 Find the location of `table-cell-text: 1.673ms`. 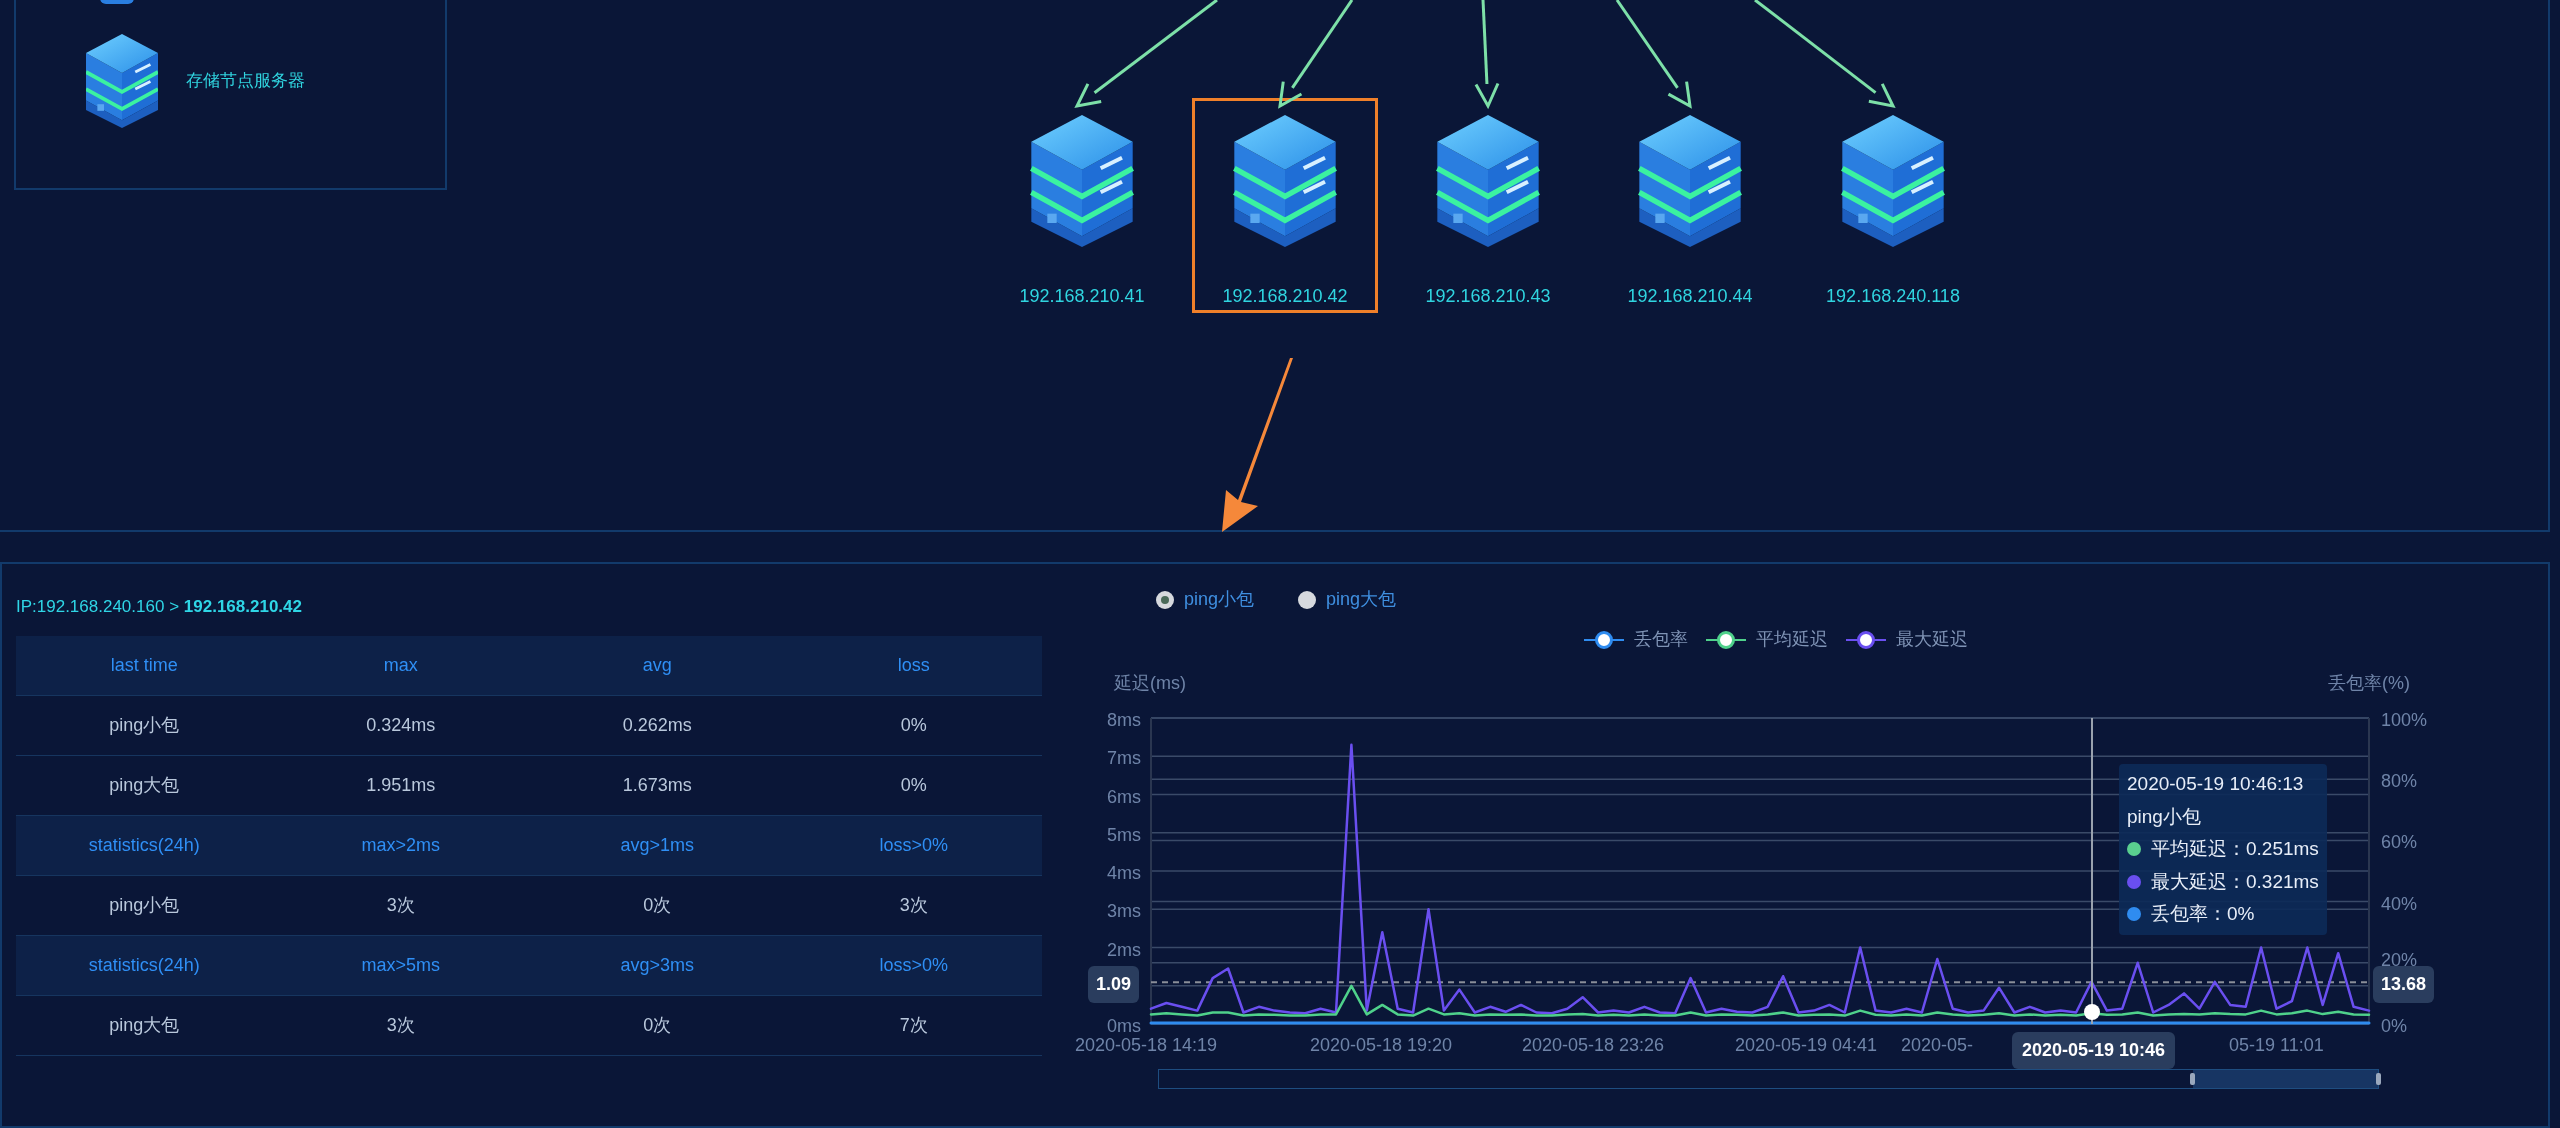

table-cell-text: 1.673ms is located at coordinates (657, 785).